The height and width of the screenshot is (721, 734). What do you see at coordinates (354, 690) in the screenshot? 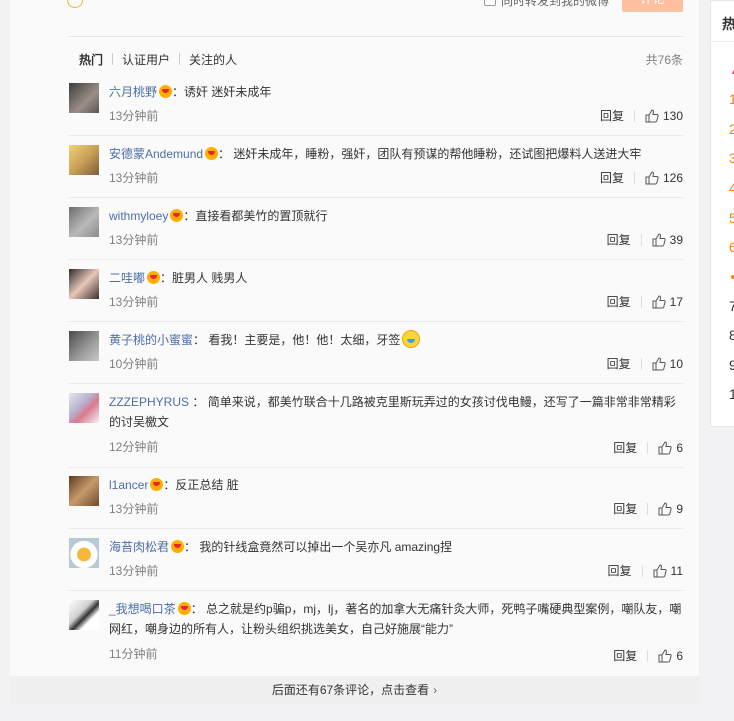
I see `more-comments-link: 后面还有67条评论，点击查看 ›` at bounding box center [354, 690].